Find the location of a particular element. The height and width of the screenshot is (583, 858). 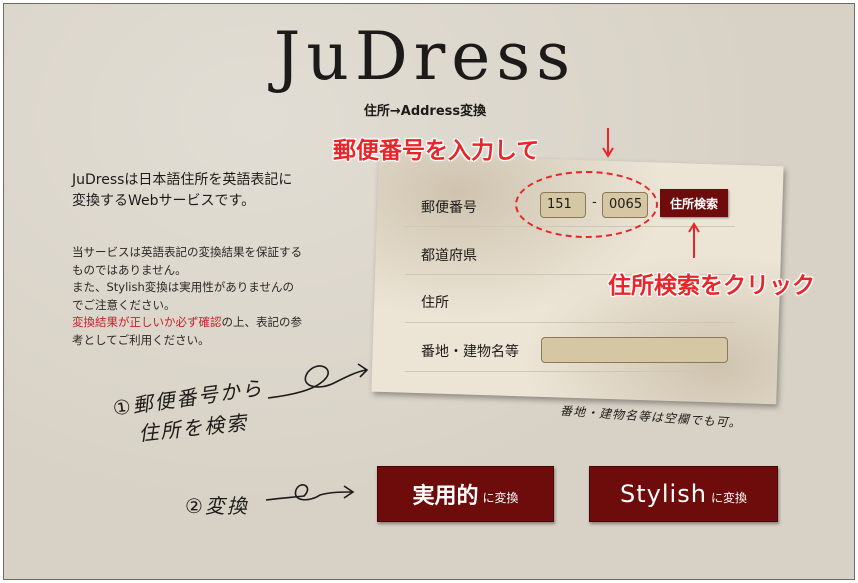

callout-click-search: 住所検索をクリック is located at coordinates (711, 286).